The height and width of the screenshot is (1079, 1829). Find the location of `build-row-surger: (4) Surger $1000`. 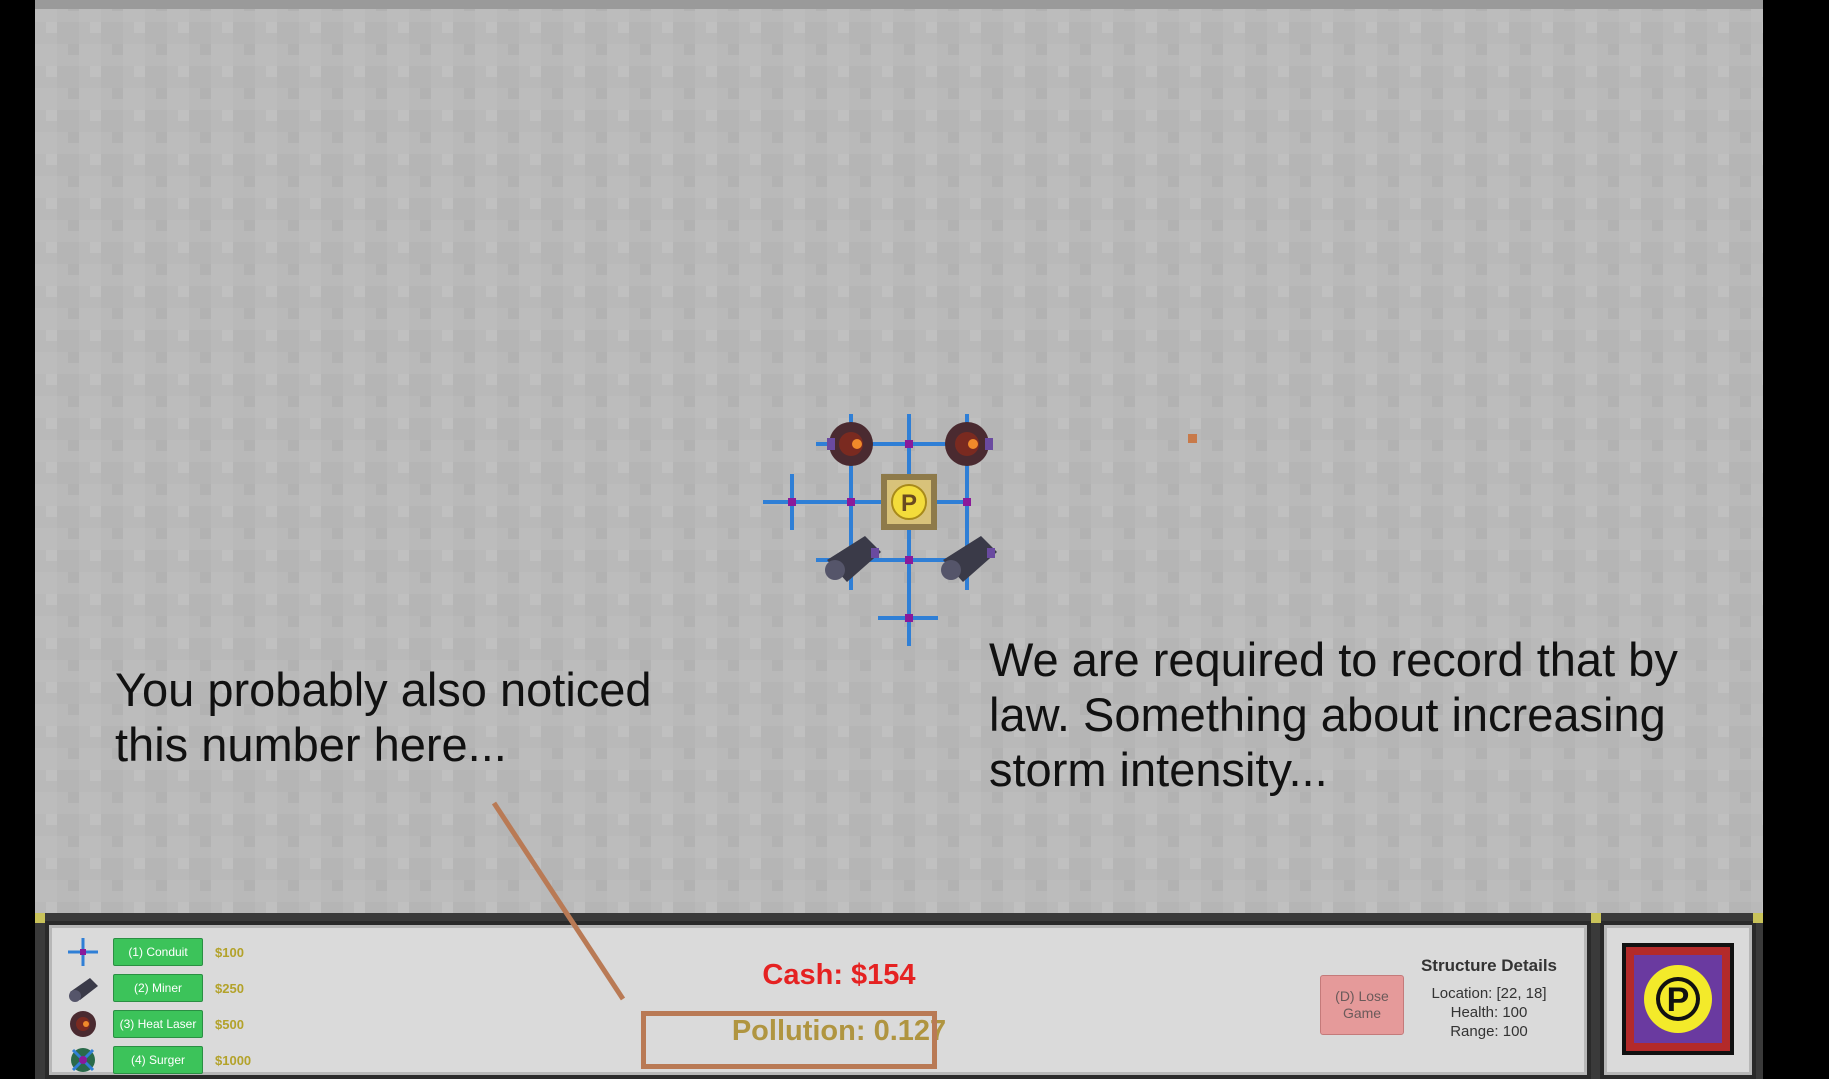

build-row-surger: (4) Surger $1000 is located at coordinates (158, 1060).